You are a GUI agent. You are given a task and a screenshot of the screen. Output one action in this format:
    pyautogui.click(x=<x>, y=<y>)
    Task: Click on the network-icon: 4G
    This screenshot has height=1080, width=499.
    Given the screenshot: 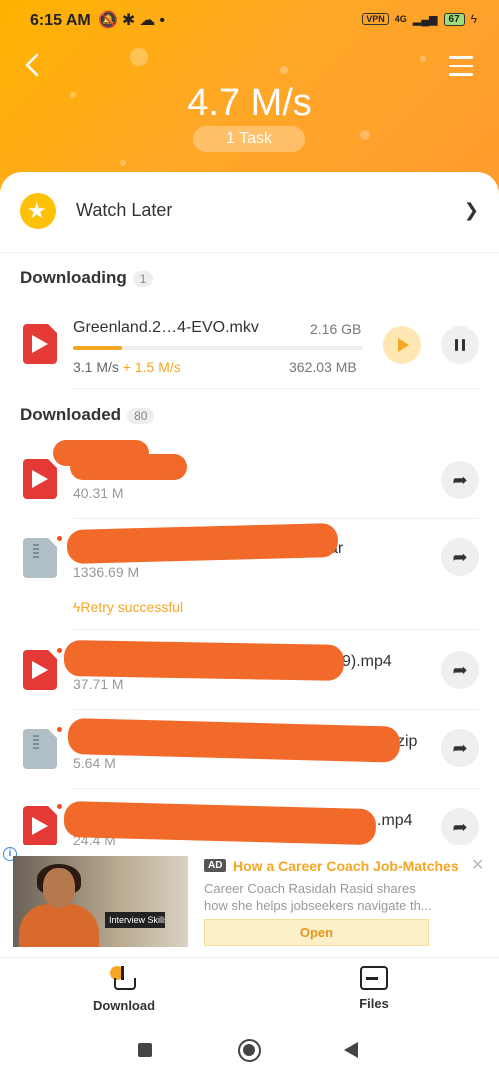 What is the action you would take?
    pyautogui.click(x=400, y=19)
    